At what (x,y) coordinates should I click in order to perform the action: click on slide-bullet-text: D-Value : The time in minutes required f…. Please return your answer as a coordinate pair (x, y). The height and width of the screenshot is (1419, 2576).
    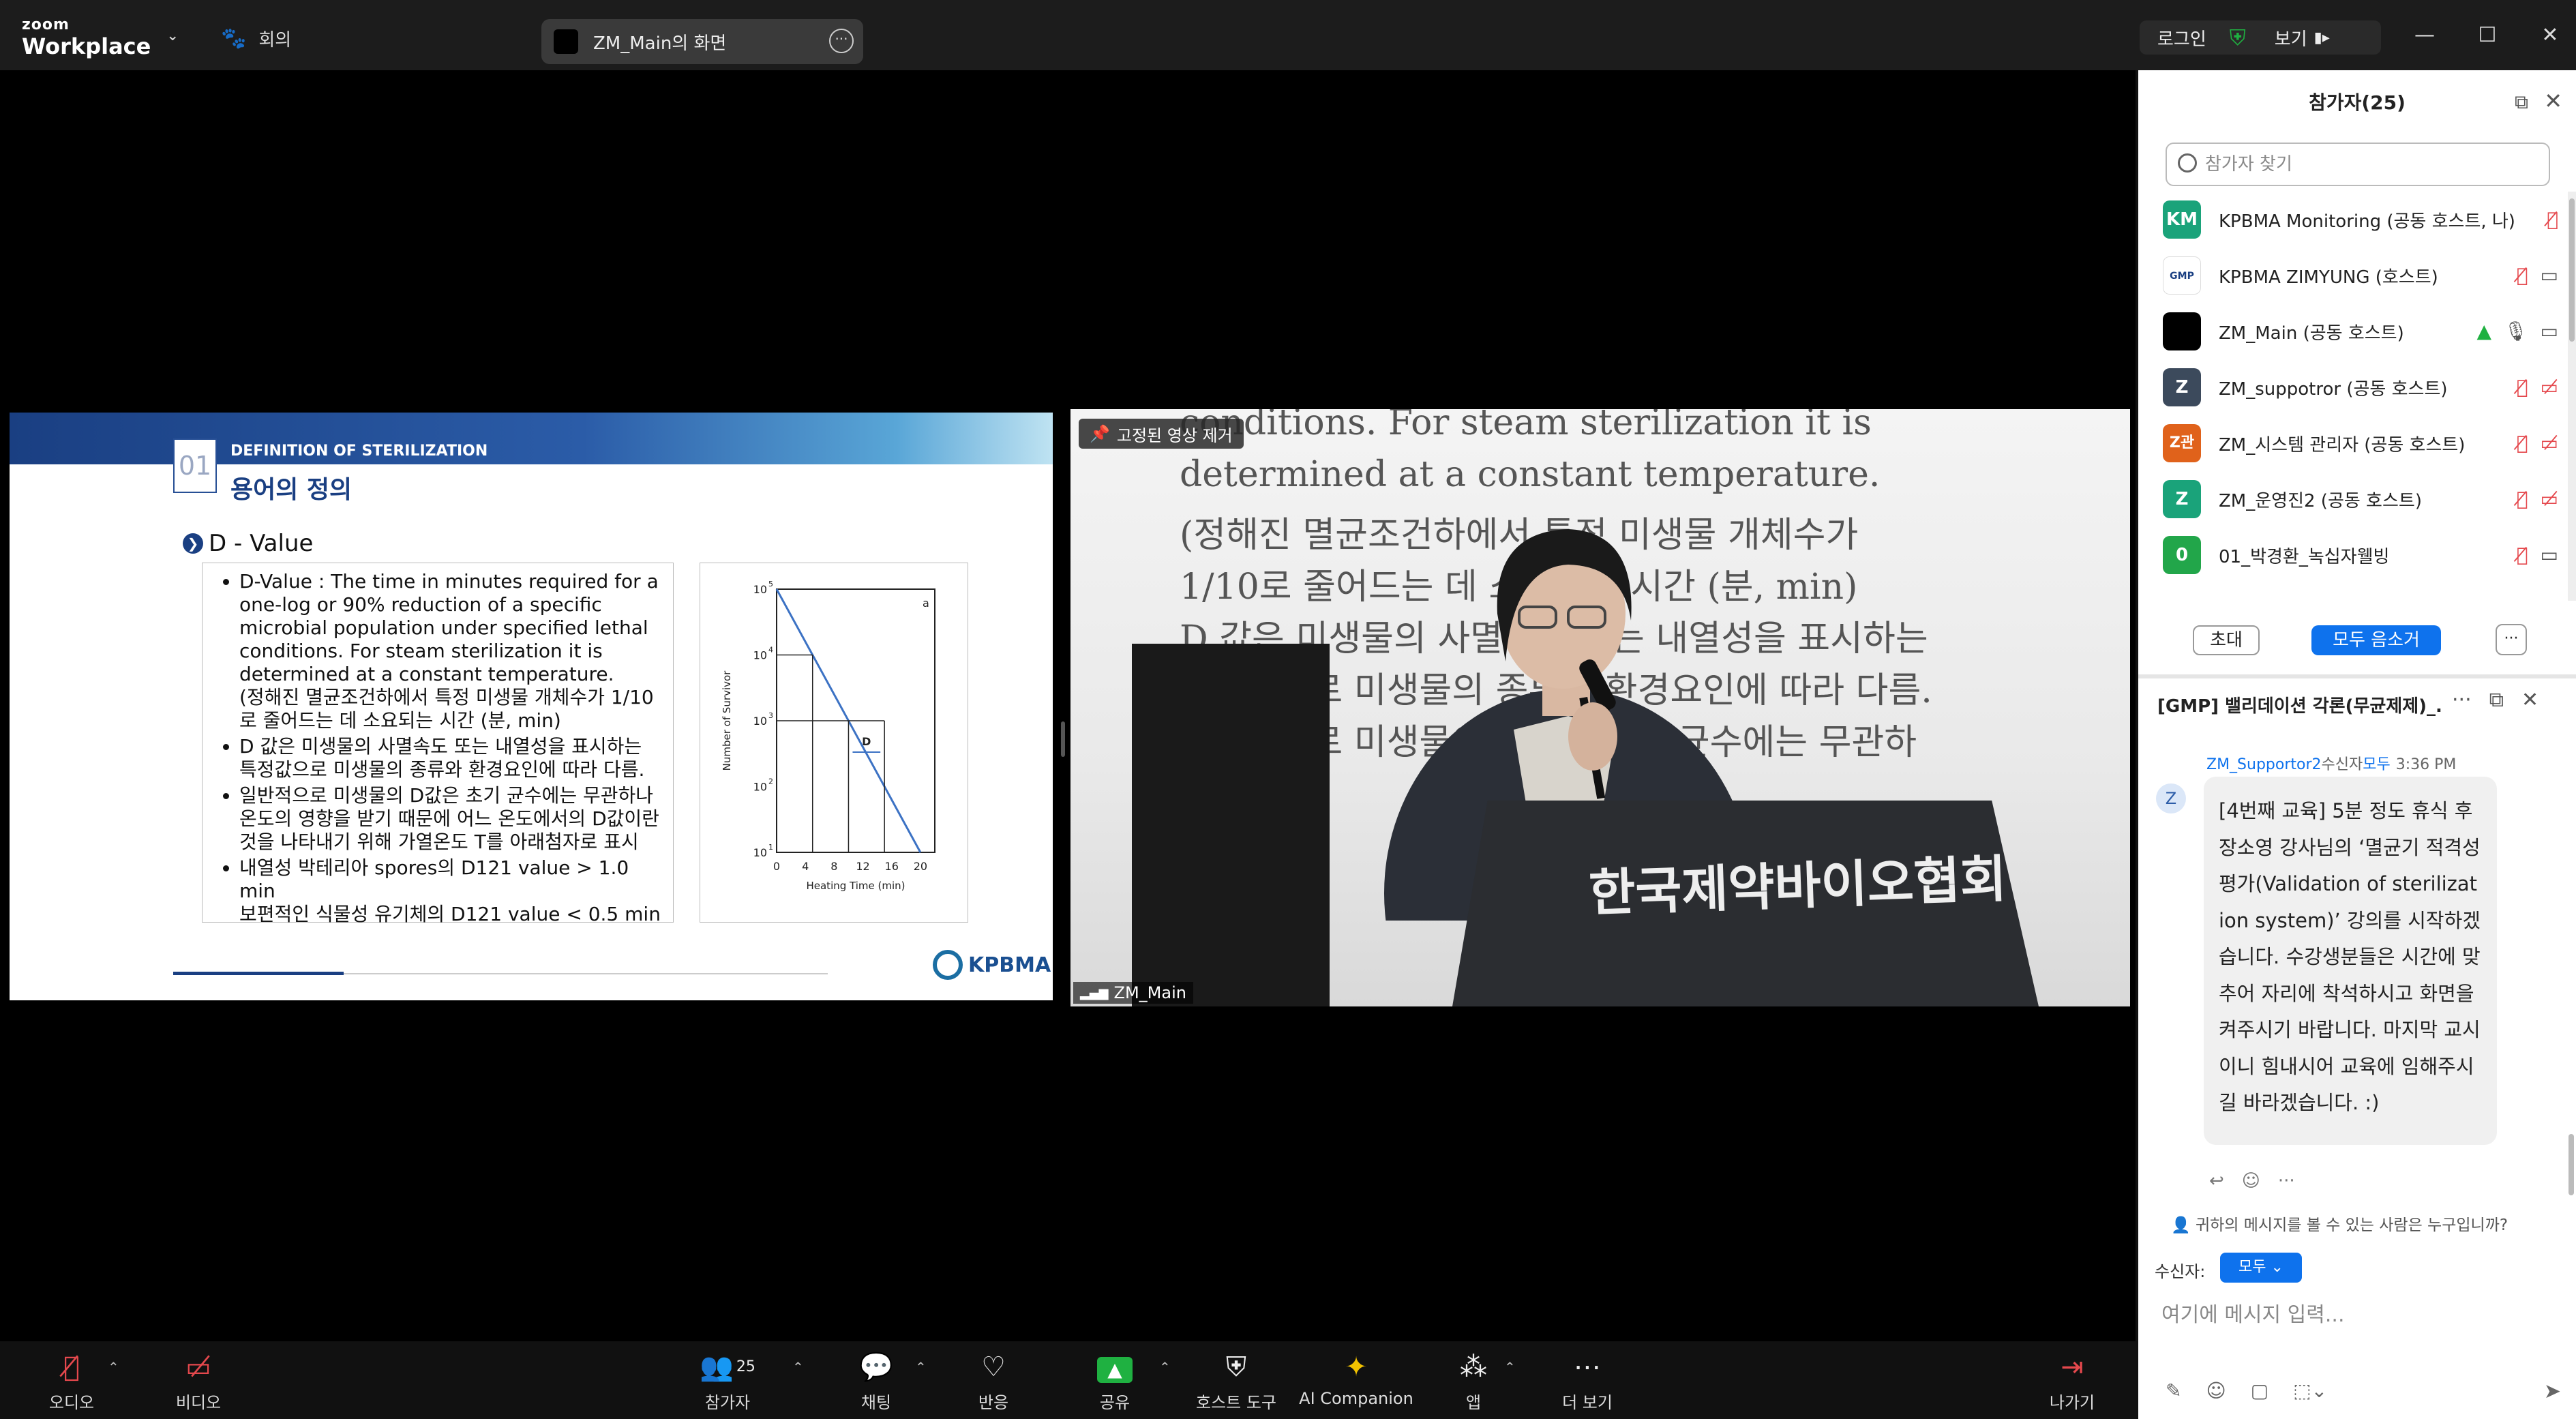
    Looking at the image, I should click on (449, 627).